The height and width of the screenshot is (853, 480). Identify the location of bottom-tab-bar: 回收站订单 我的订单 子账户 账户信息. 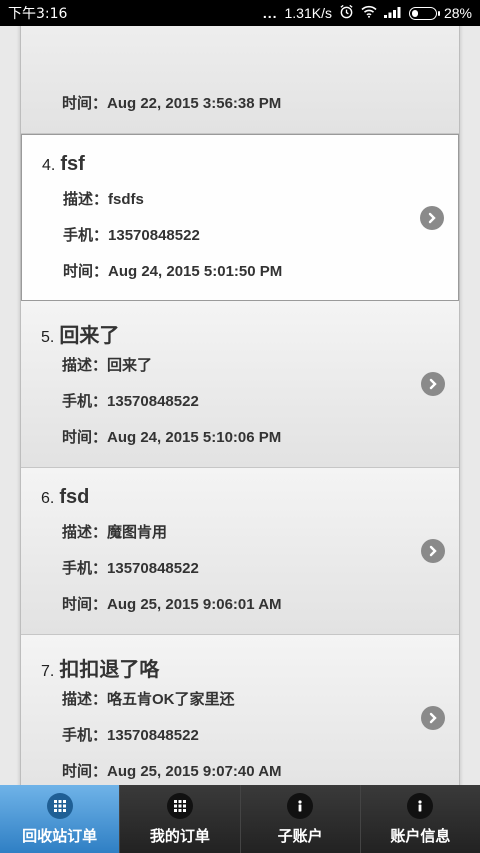
(240, 819).